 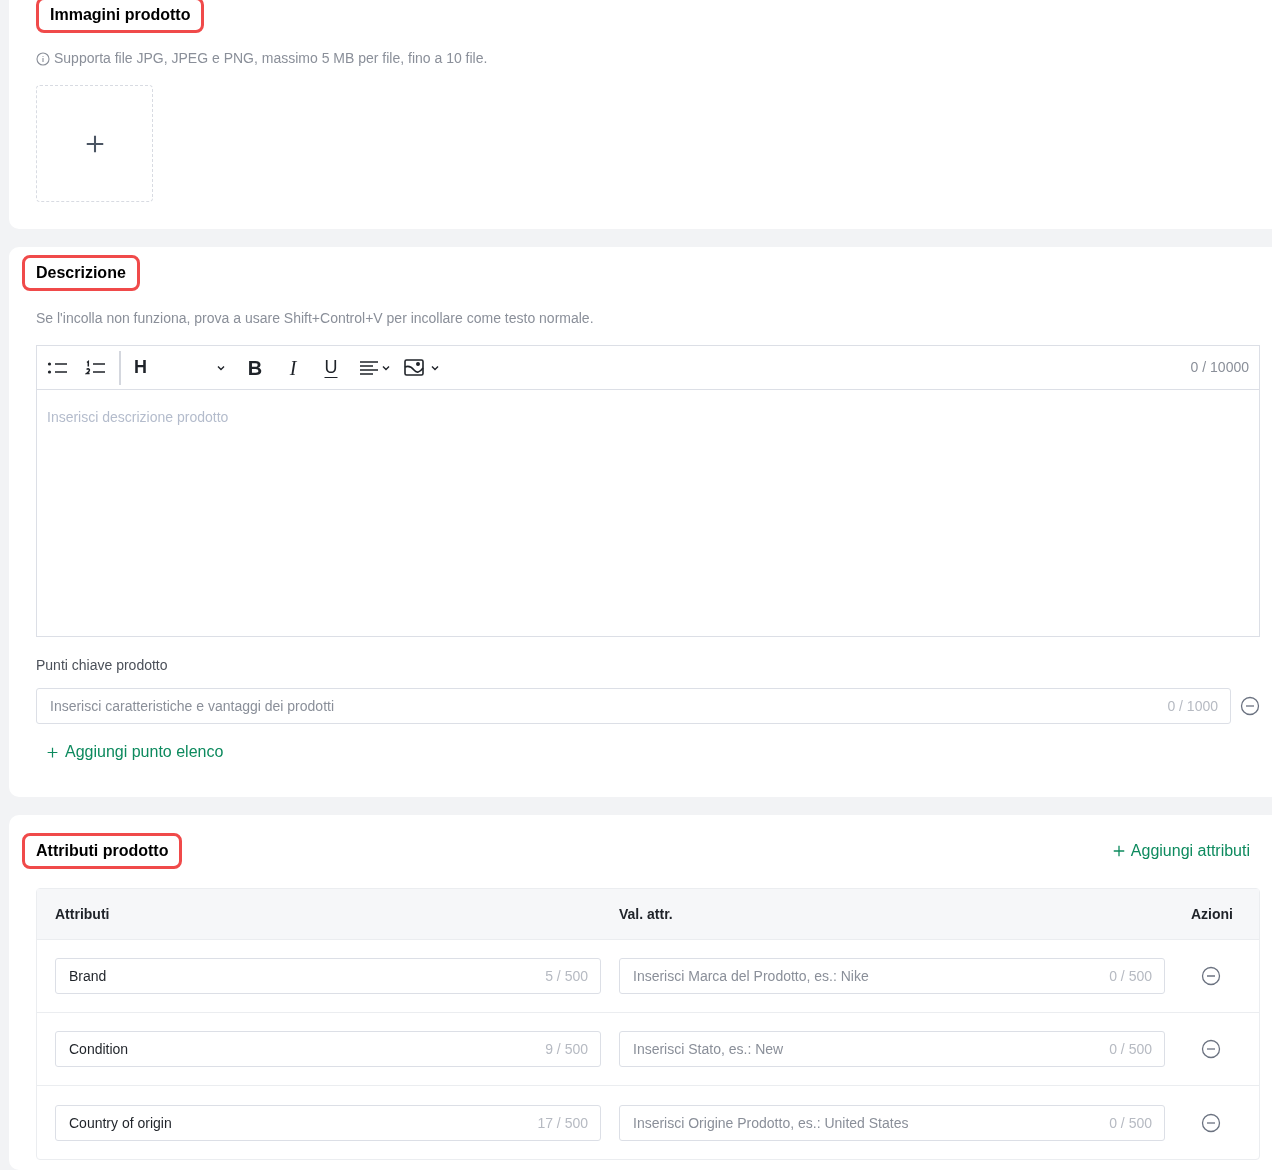 I want to click on underline-button: U, so click(x=331, y=367).